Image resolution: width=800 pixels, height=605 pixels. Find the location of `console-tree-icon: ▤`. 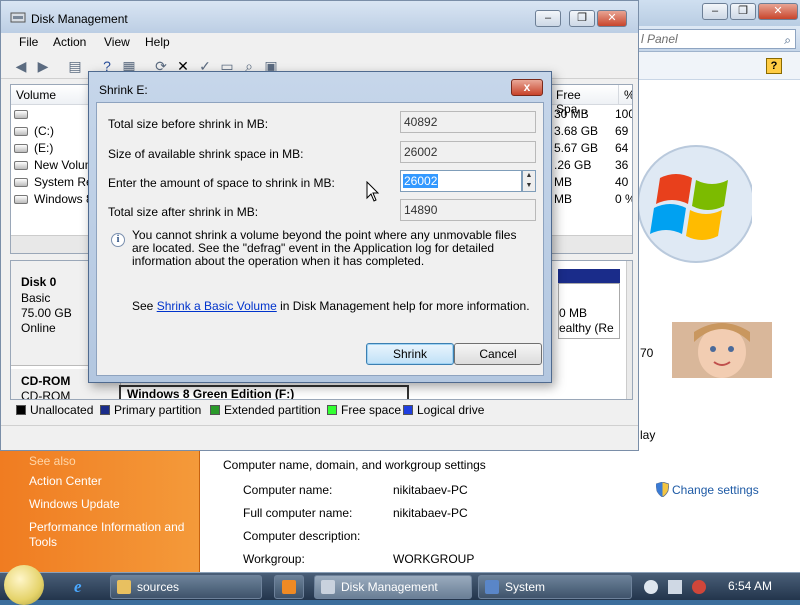

console-tree-icon: ▤ is located at coordinates (75, 66).